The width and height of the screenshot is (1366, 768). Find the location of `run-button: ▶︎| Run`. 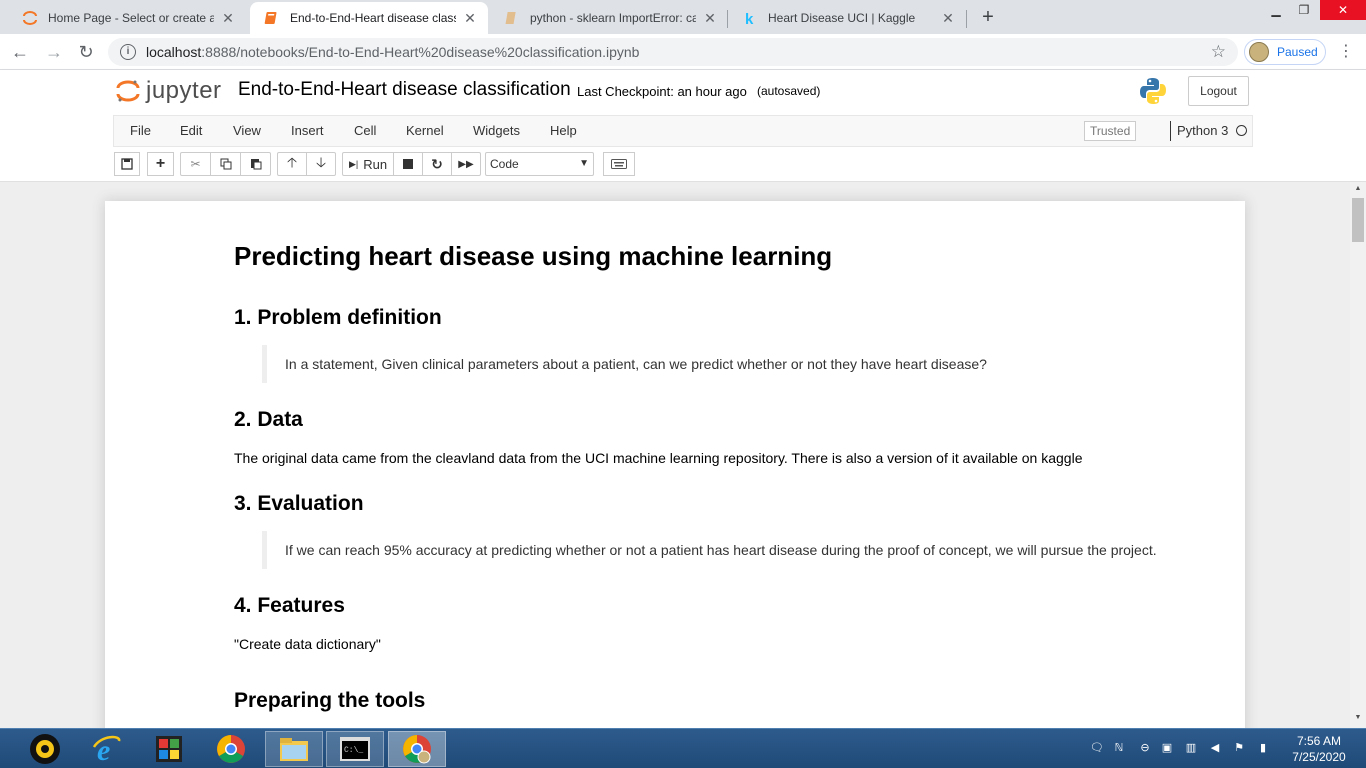

run-button: ▶︎| Run is located at coordinates (368, 164).